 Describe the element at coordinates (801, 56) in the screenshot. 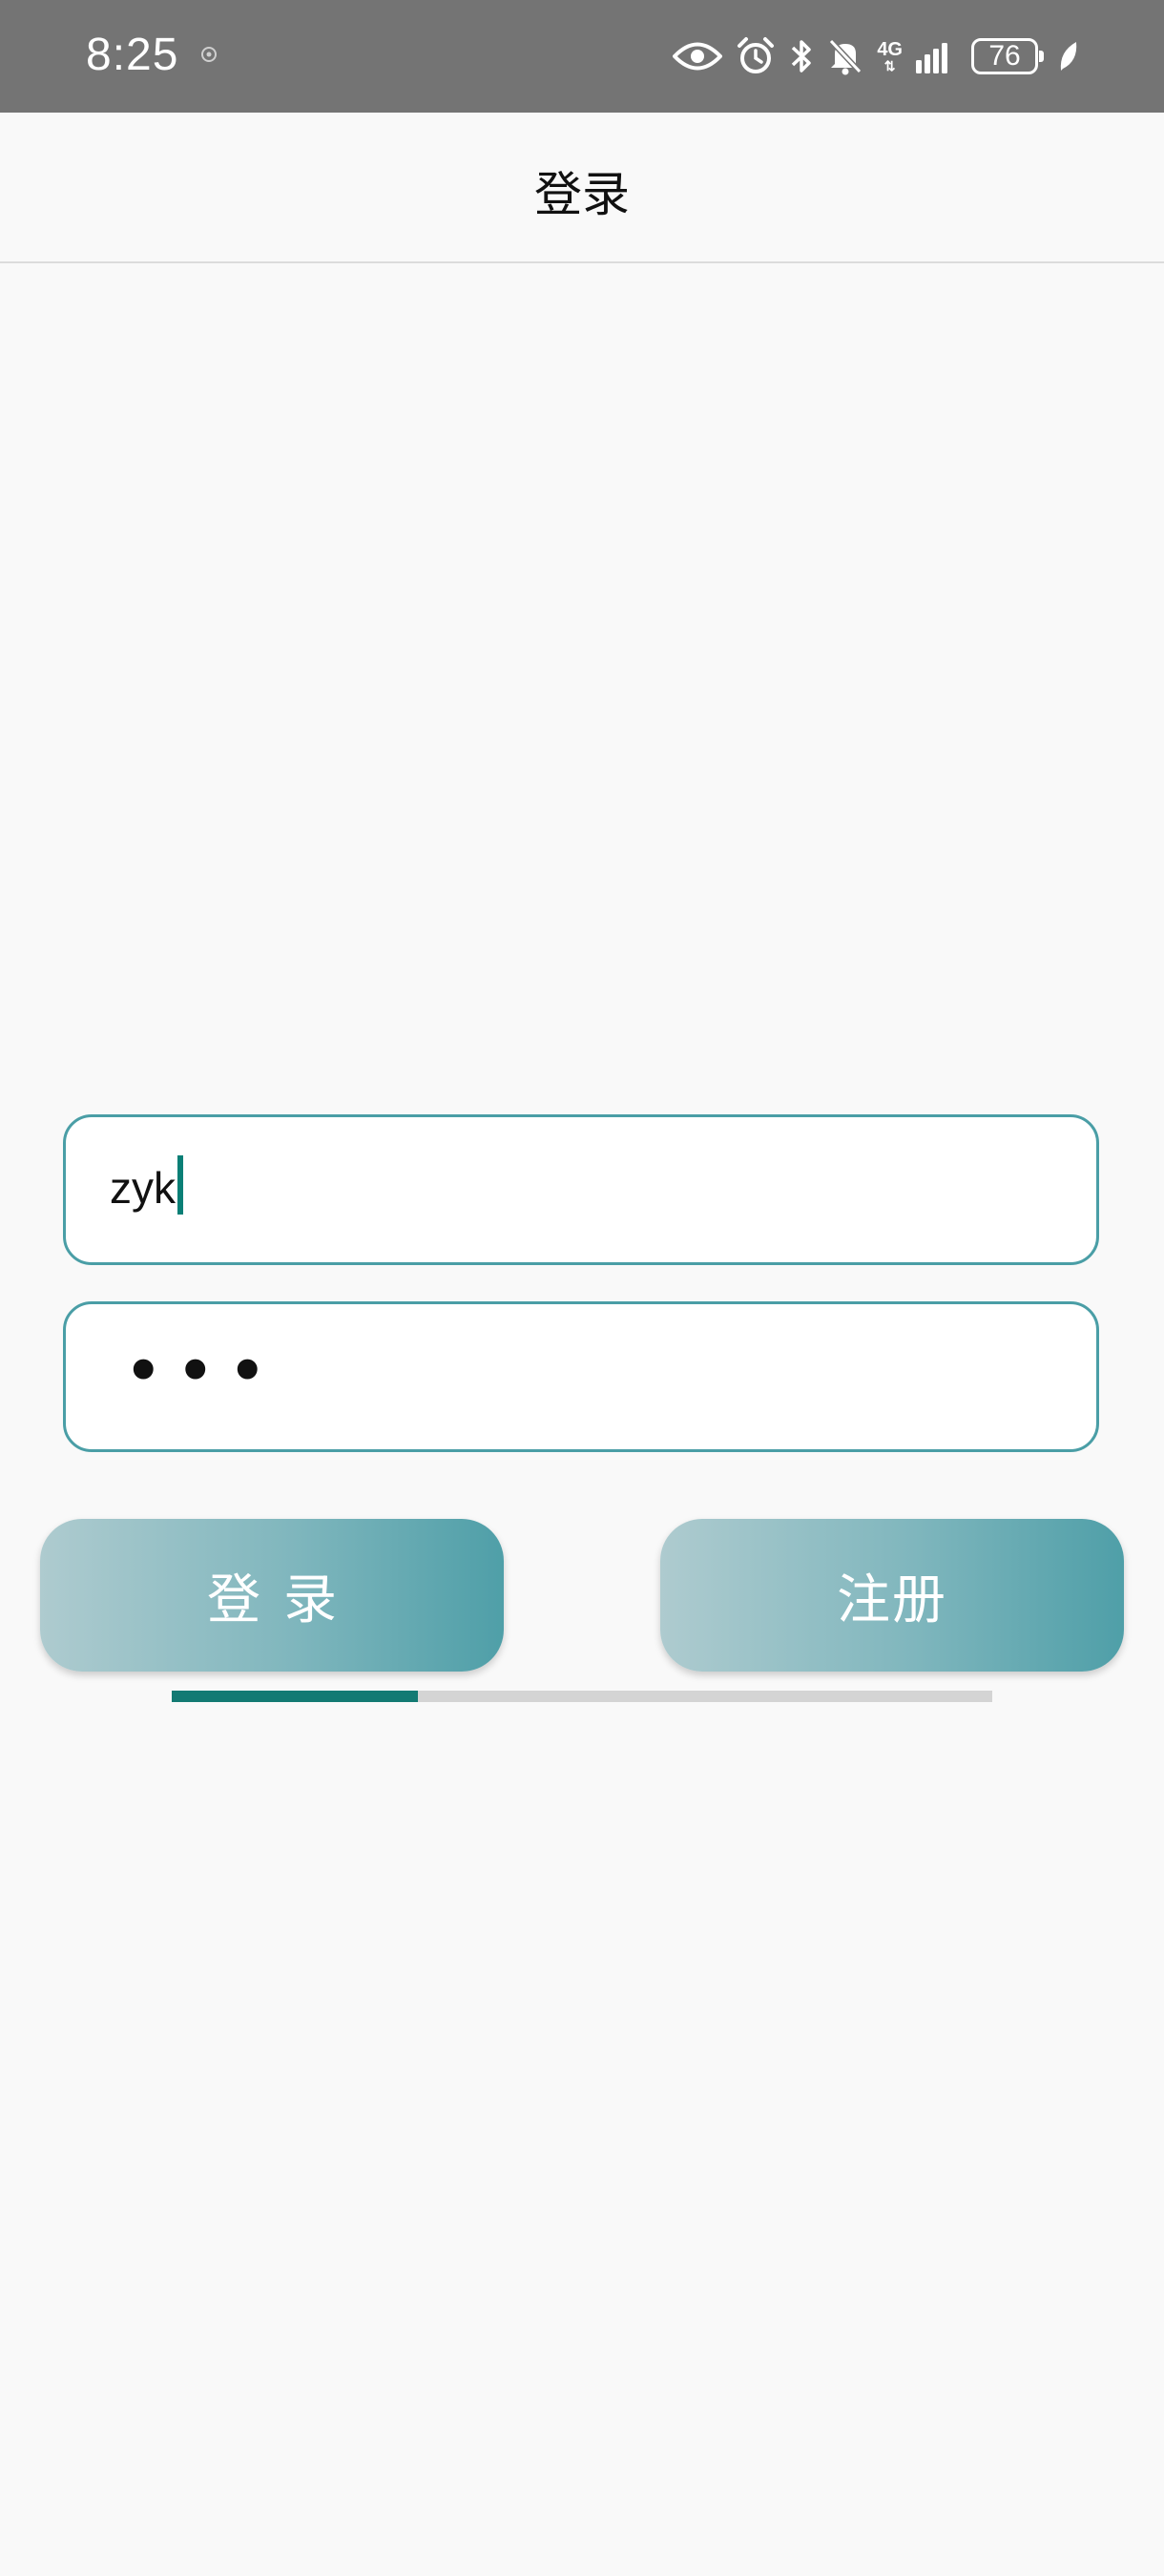

I see `bluetooth-icon` at that location.